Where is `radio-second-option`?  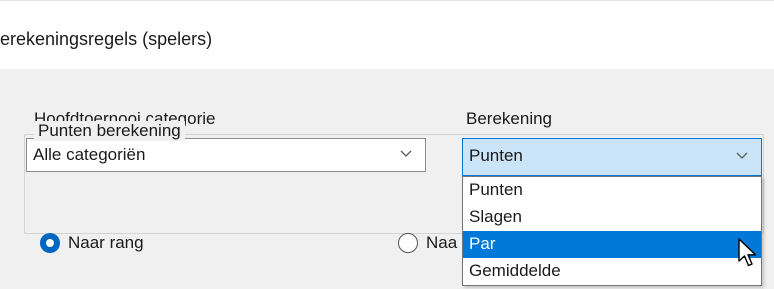
radio-second-option is located at coordinates (408, 243).